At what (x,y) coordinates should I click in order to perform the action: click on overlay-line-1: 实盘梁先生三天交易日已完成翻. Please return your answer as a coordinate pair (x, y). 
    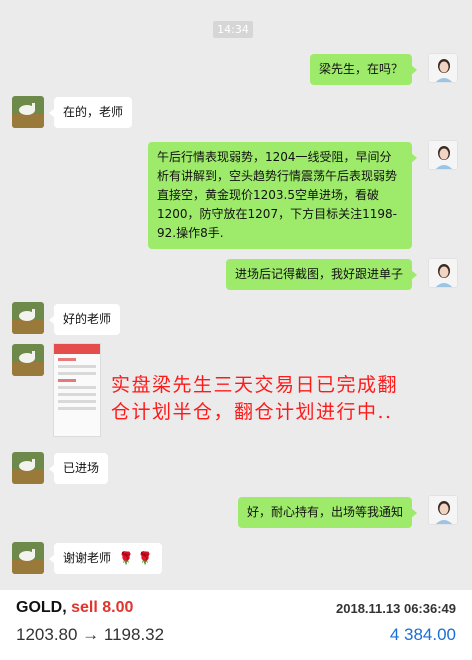
    Looking at the image, I should click on (255, 385).